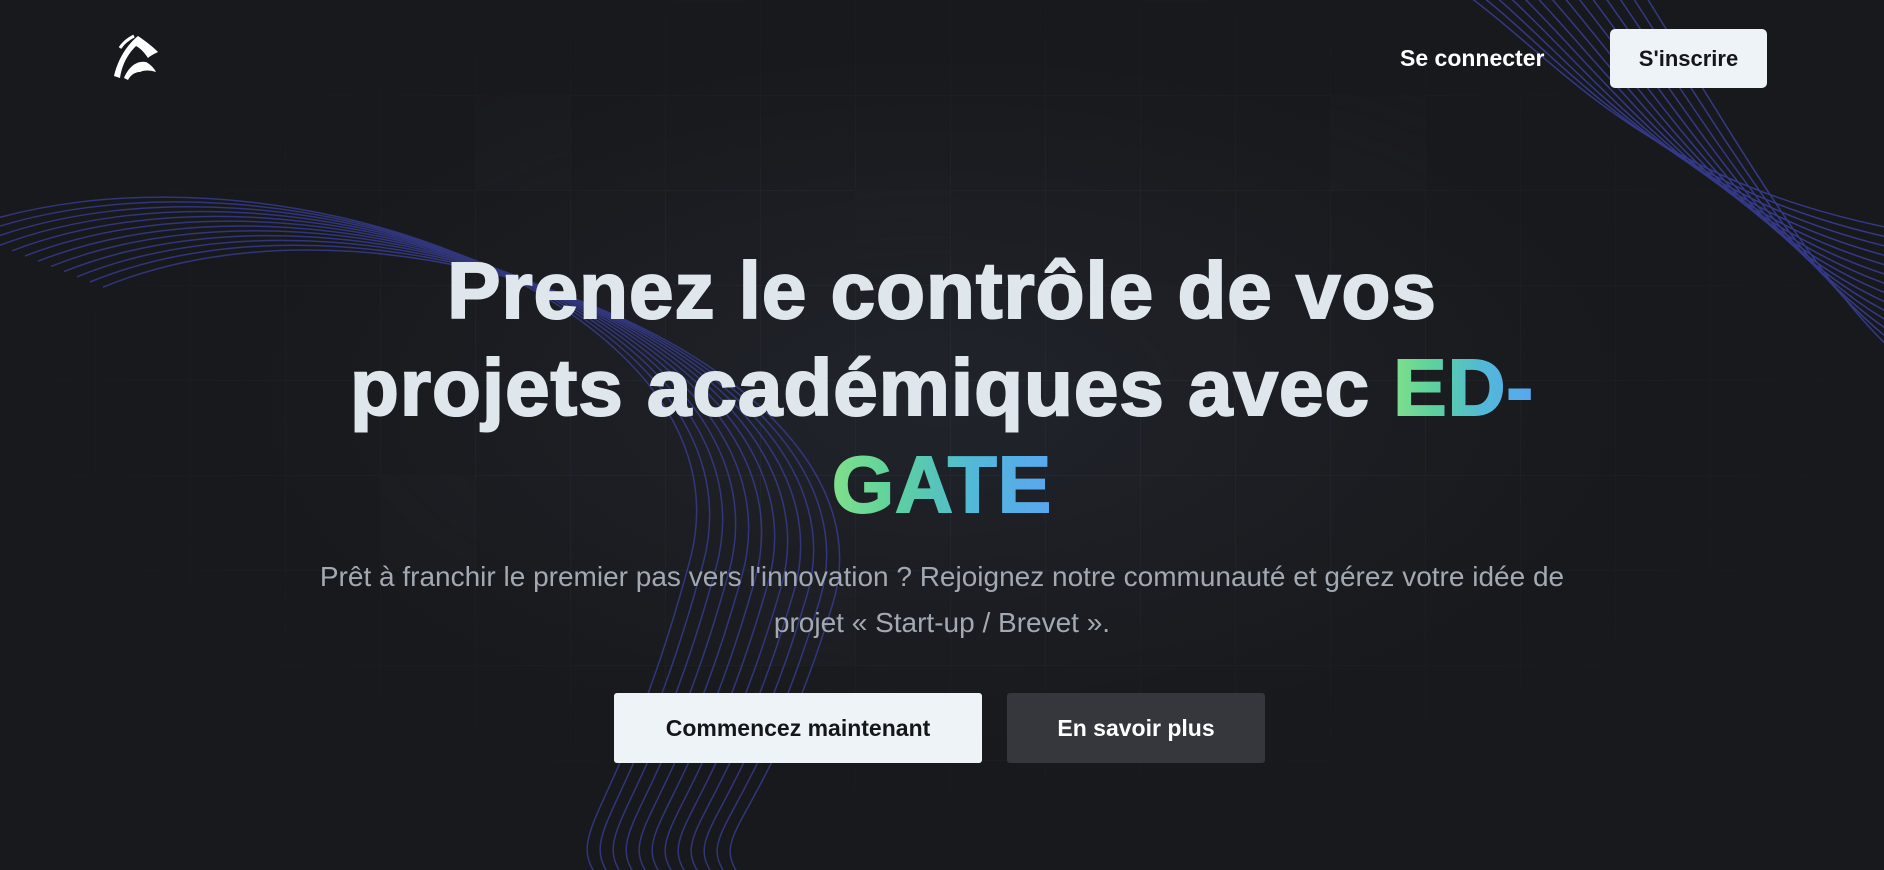  I want to click on hero-brand-part2: GATE, so click(942, 484).